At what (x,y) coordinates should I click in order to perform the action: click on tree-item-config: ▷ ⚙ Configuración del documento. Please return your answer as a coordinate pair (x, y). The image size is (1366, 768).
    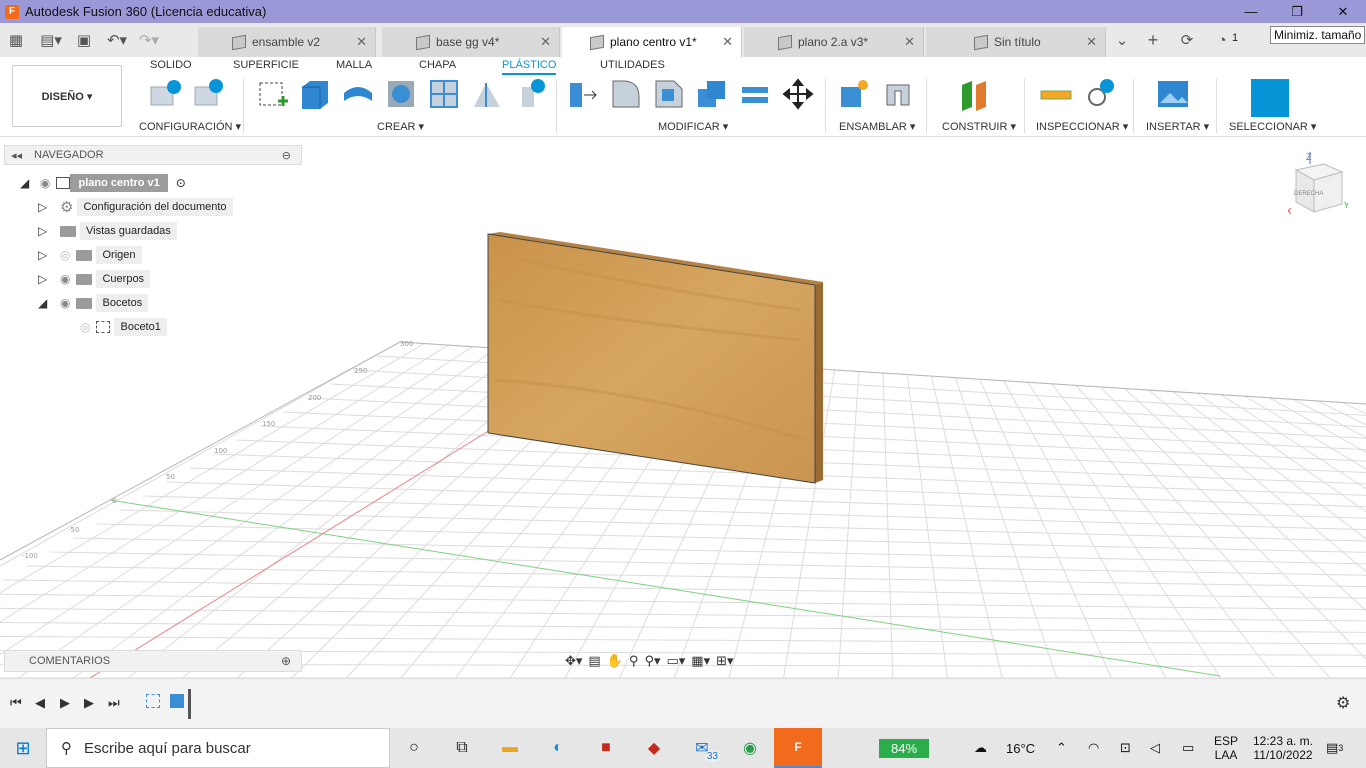
    Looking at the image, I should click on (135, 207).